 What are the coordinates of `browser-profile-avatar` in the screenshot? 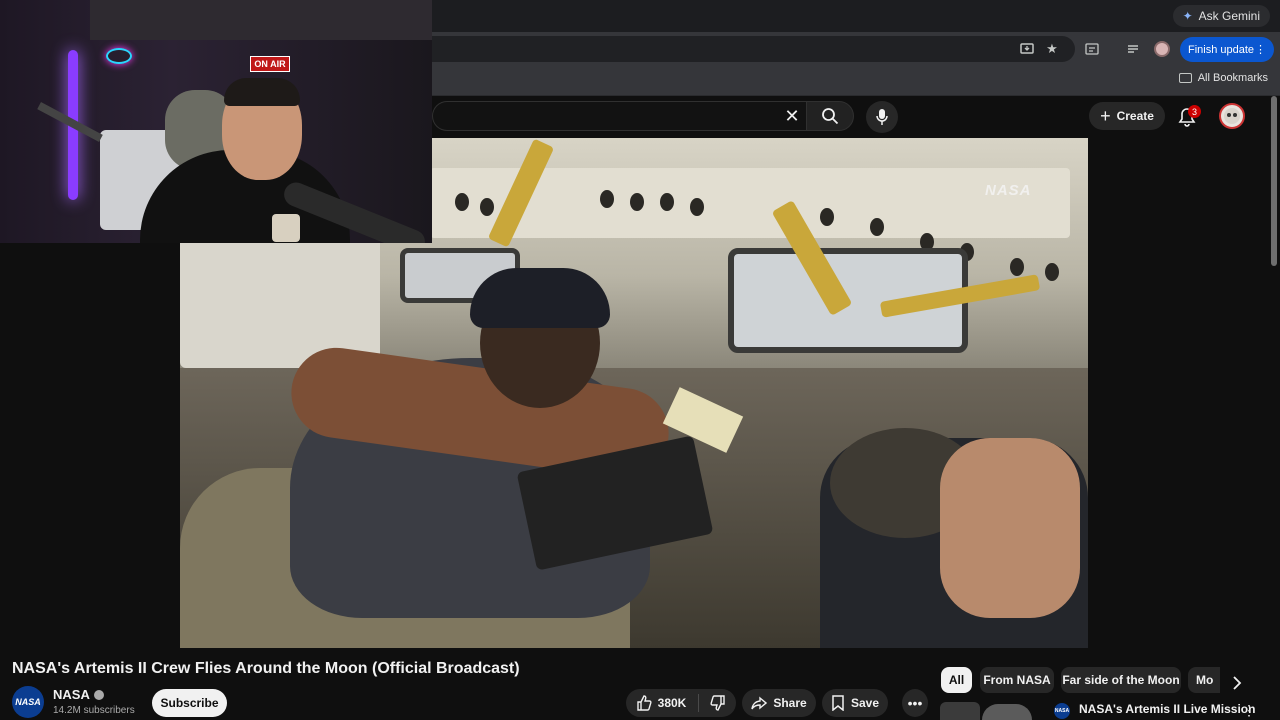 It's located at (1162, 49).